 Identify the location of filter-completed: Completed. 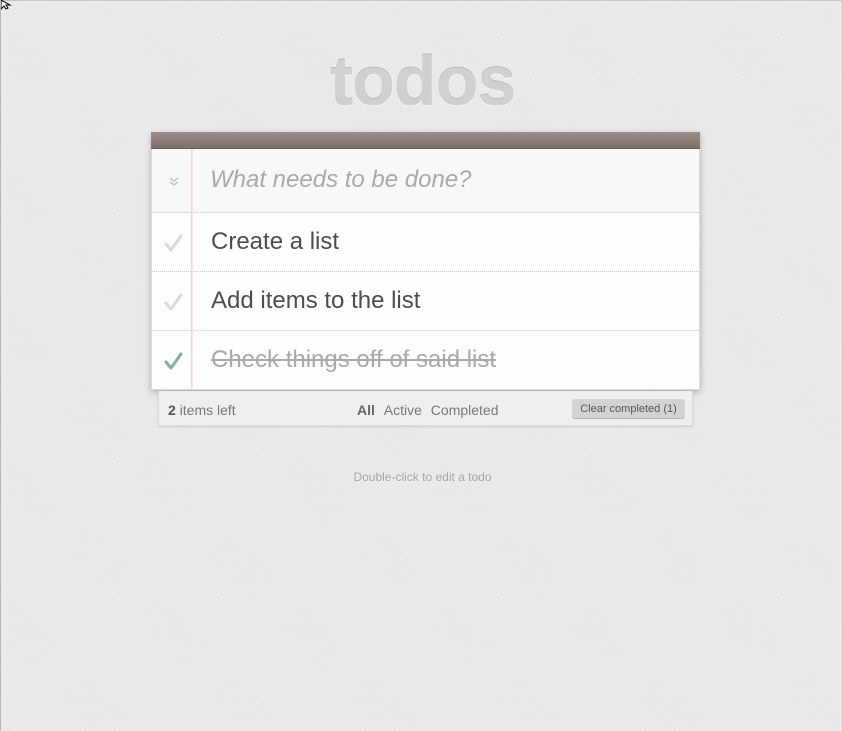
(465, 410).